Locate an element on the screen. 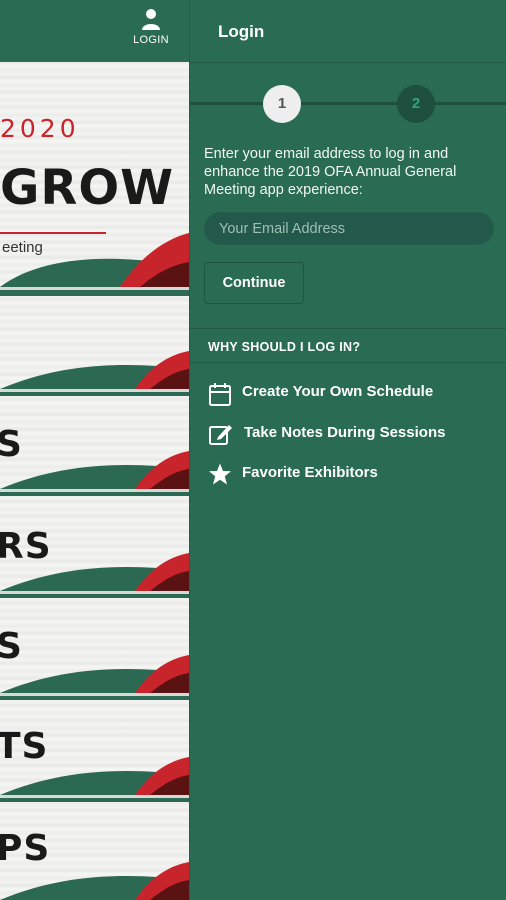  benefit-label: Favorite Exhibitors is located at coordinates (310, 472).